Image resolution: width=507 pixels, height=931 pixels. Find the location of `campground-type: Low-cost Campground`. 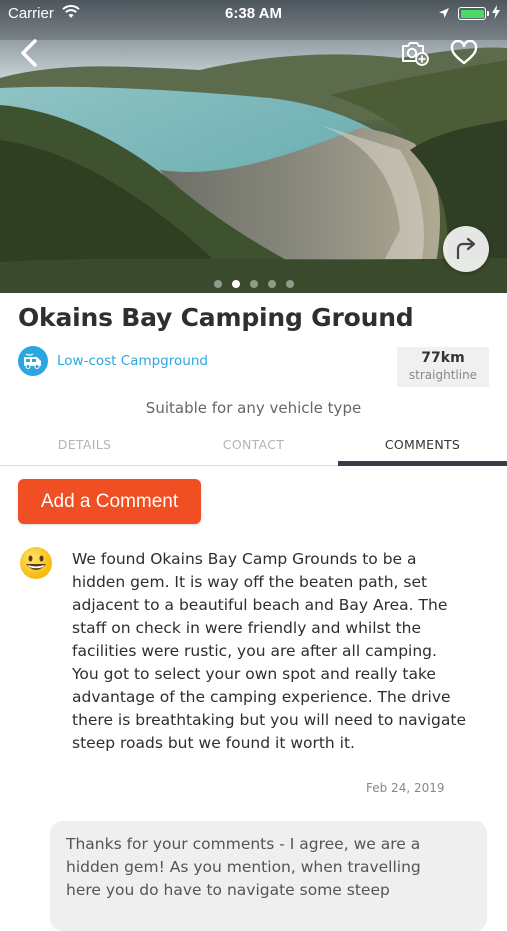

campground-type: Low-cost Campground is located at coordinates (113, 361).